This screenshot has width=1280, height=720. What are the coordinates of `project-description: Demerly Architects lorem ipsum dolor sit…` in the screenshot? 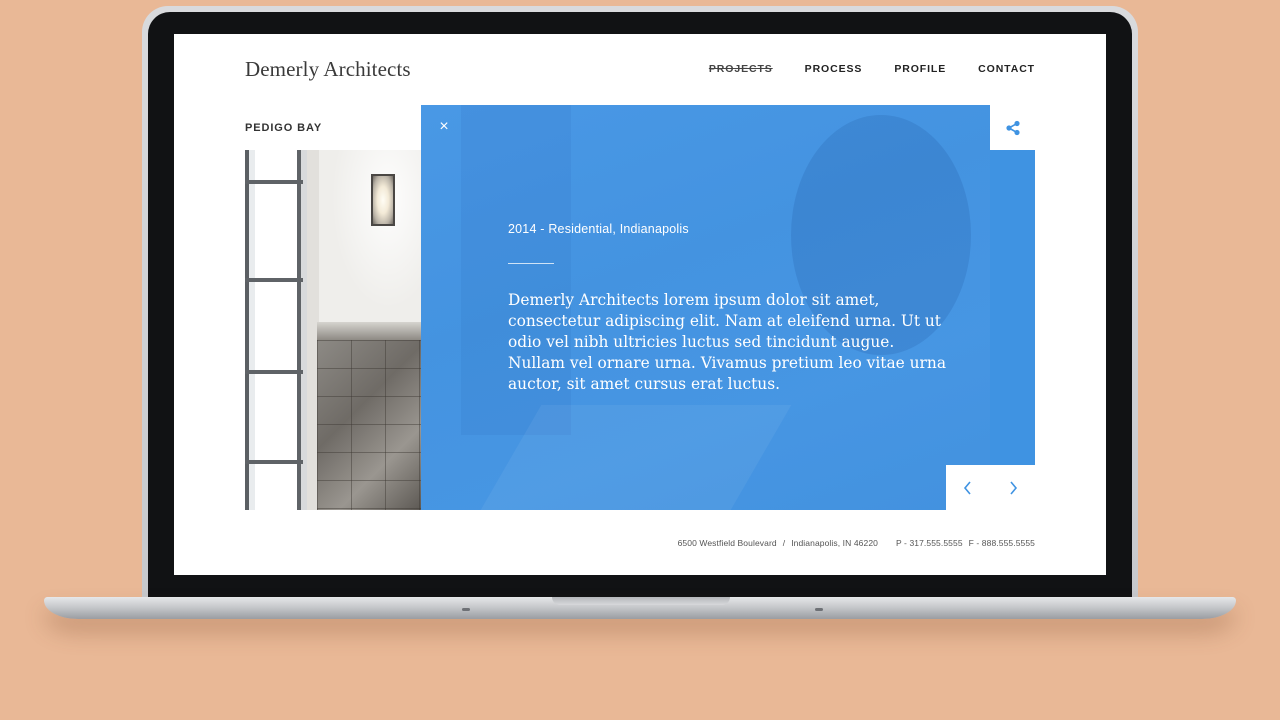 It's located at (727, 342).